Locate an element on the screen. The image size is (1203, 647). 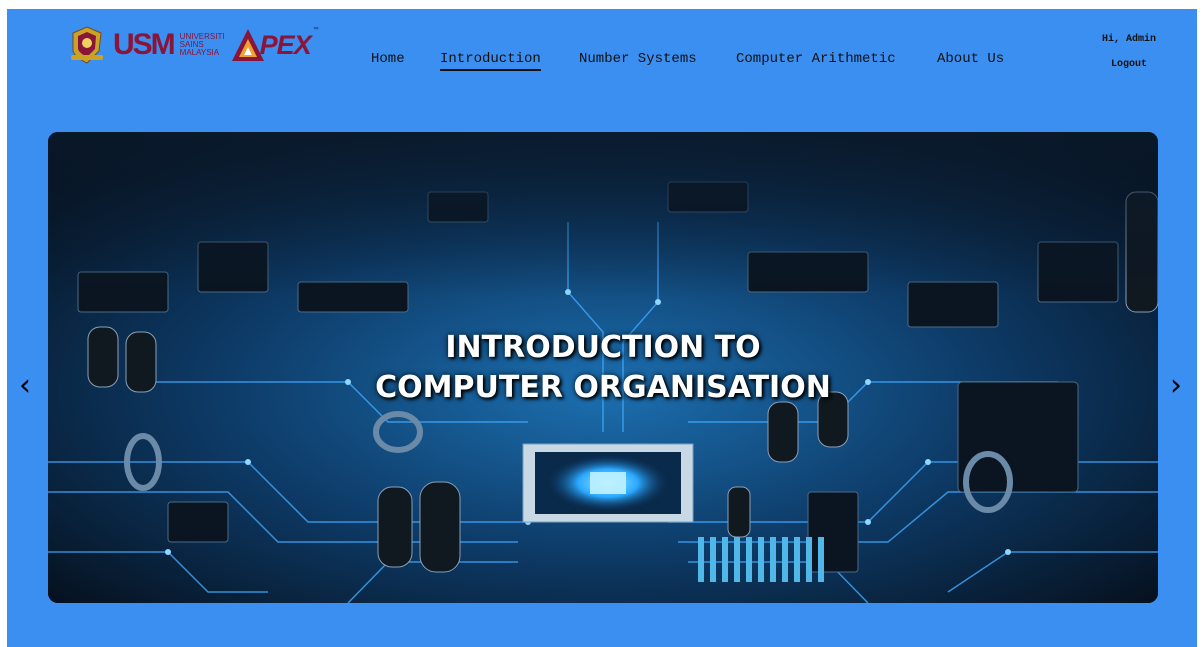
carousel-prev-icon: ‹ is located at coordinates (25, 386).